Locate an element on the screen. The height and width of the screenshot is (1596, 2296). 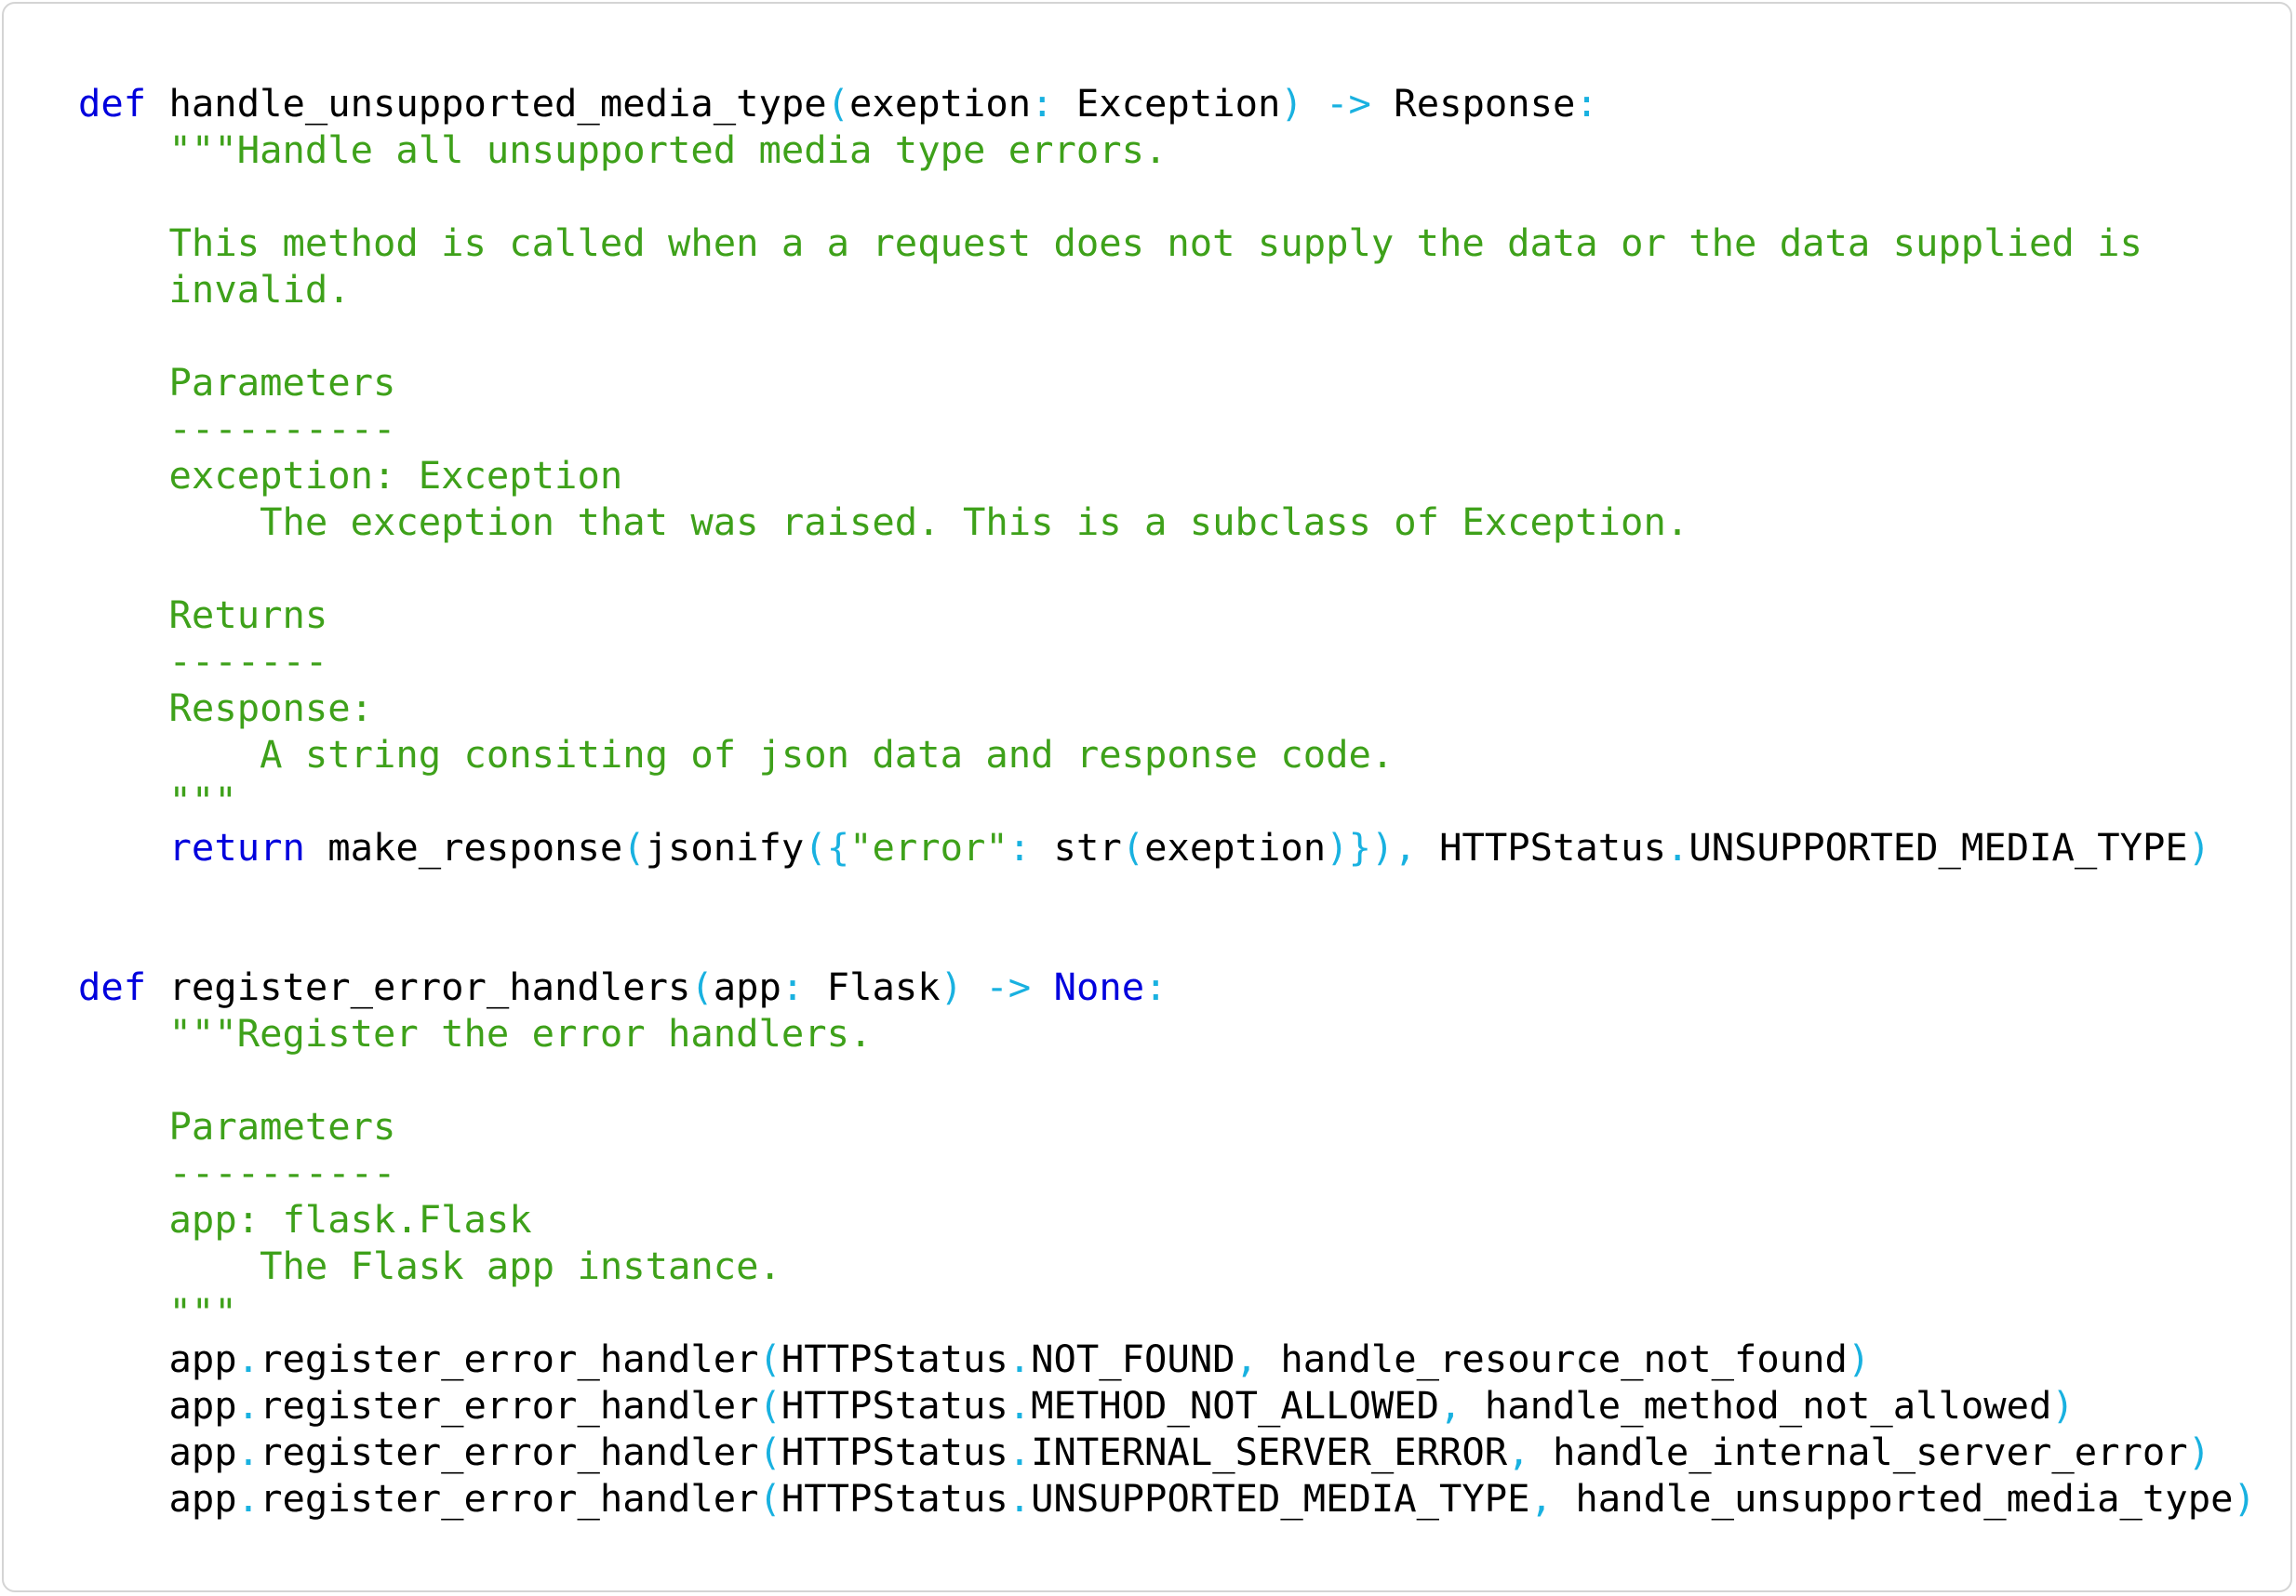
identifier-token: UNSUPPORTED_MEDIA_TYPE is located at coordinates (1280, 1499).